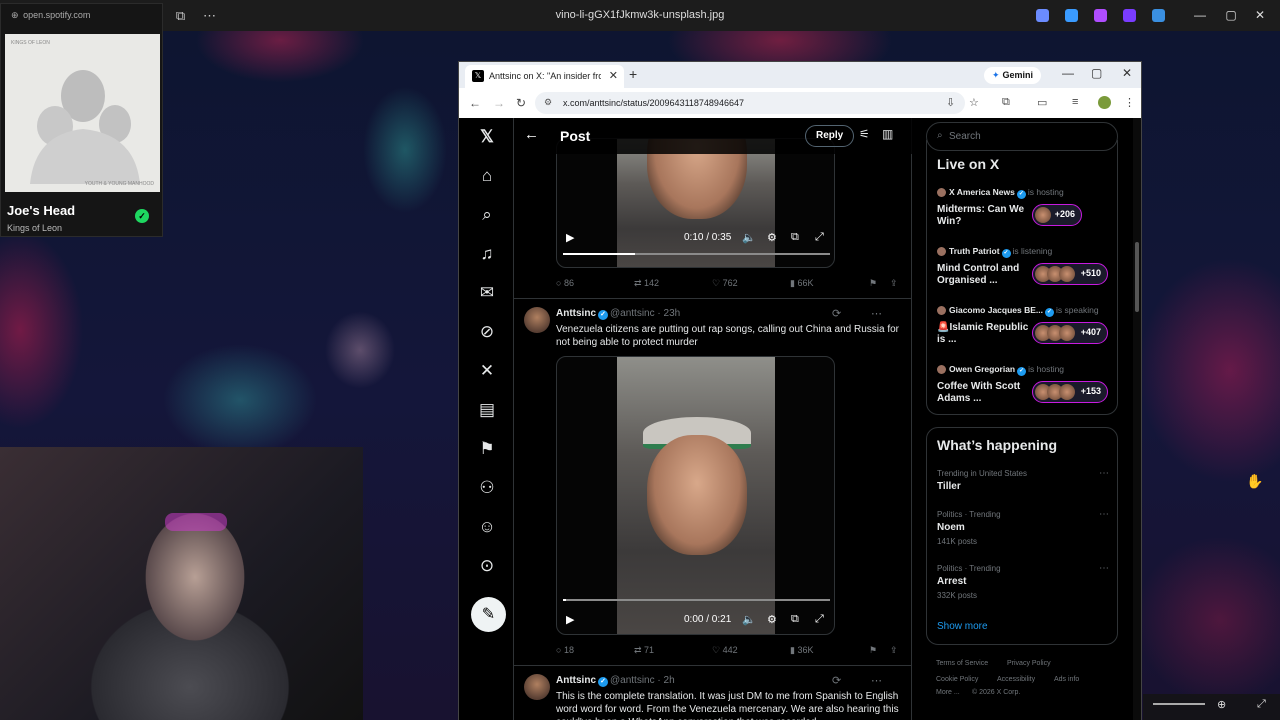 The height and width of the screenshot is (720, 1280). Describe the element at coordinates (1016, 679) in the screenshot. I see `accessibility-link: Accessibility` at that location.